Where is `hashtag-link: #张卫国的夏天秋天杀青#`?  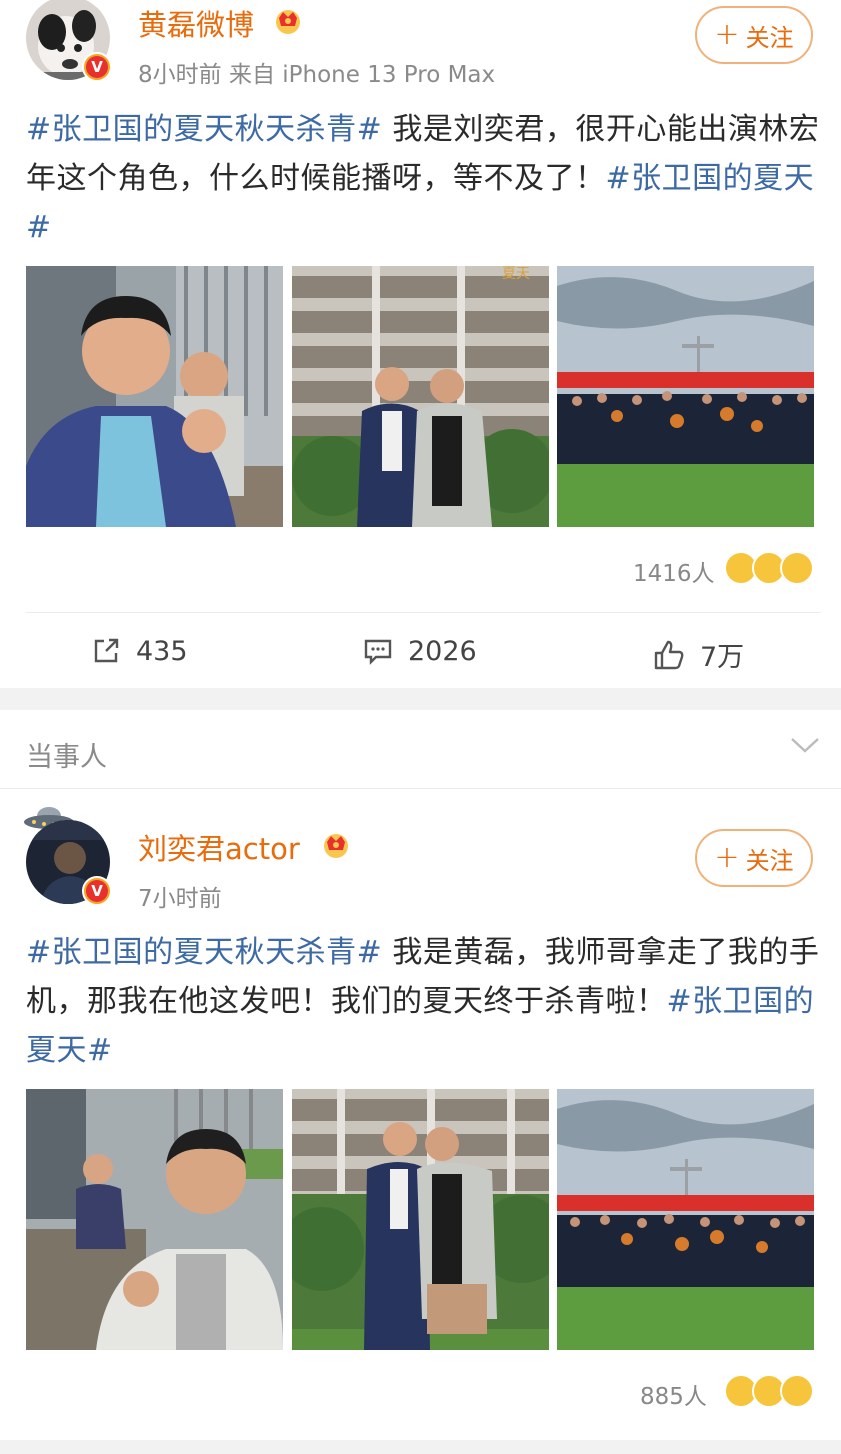 hashtag-link: #张卫国的夏天秋天杀青# is located at coordinates (204, 952).